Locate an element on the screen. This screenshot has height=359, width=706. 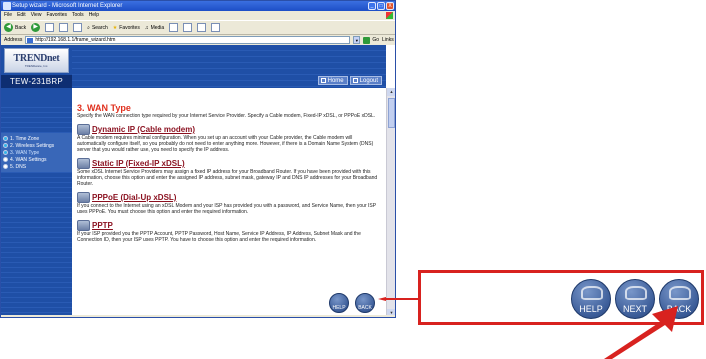
address-label: Address is located at coordinates (13, 40).